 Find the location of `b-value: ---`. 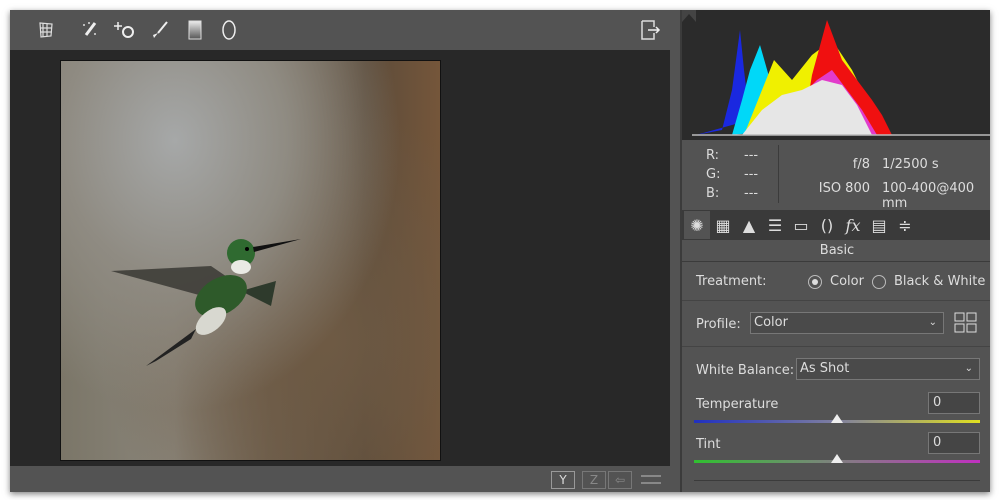

b-value: --- is located at coordinates (751, 193).